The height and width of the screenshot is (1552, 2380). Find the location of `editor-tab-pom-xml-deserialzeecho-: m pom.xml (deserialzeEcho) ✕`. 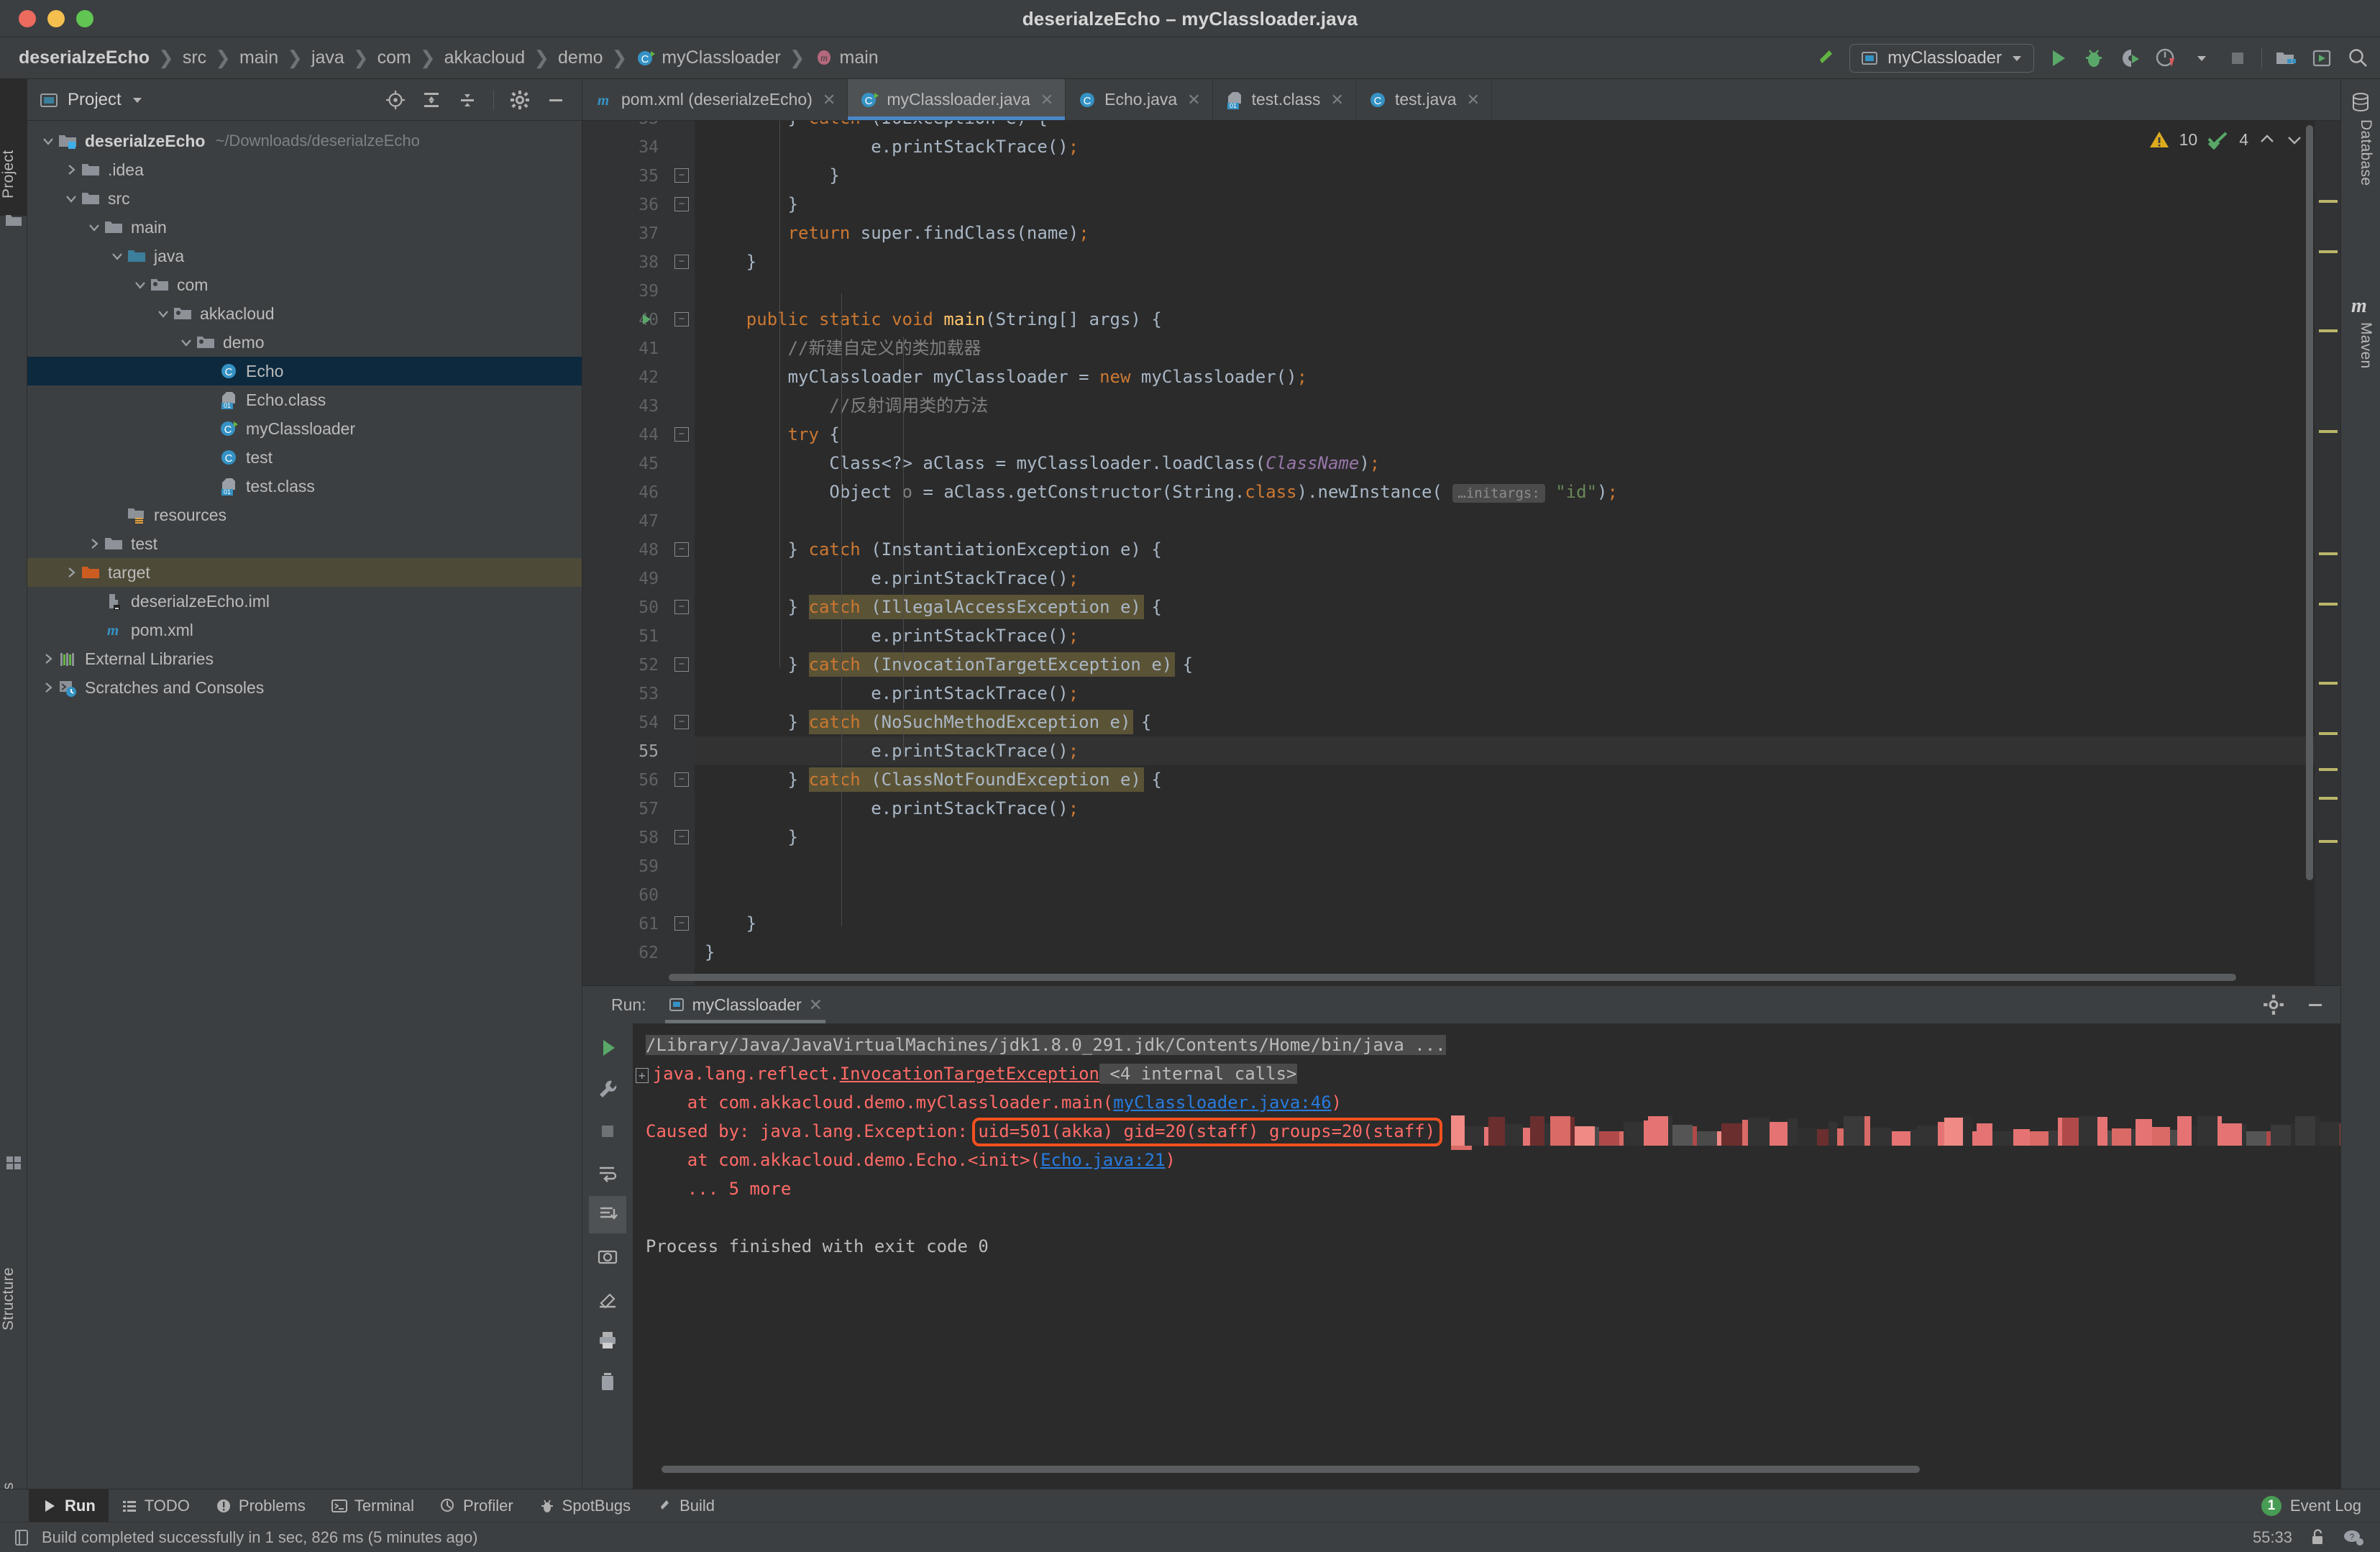

editor-tab-pom-xml-deserialzeecho-: m pom.xml (deserialzeEcho) ✕ is located at coordinates (715, 99).